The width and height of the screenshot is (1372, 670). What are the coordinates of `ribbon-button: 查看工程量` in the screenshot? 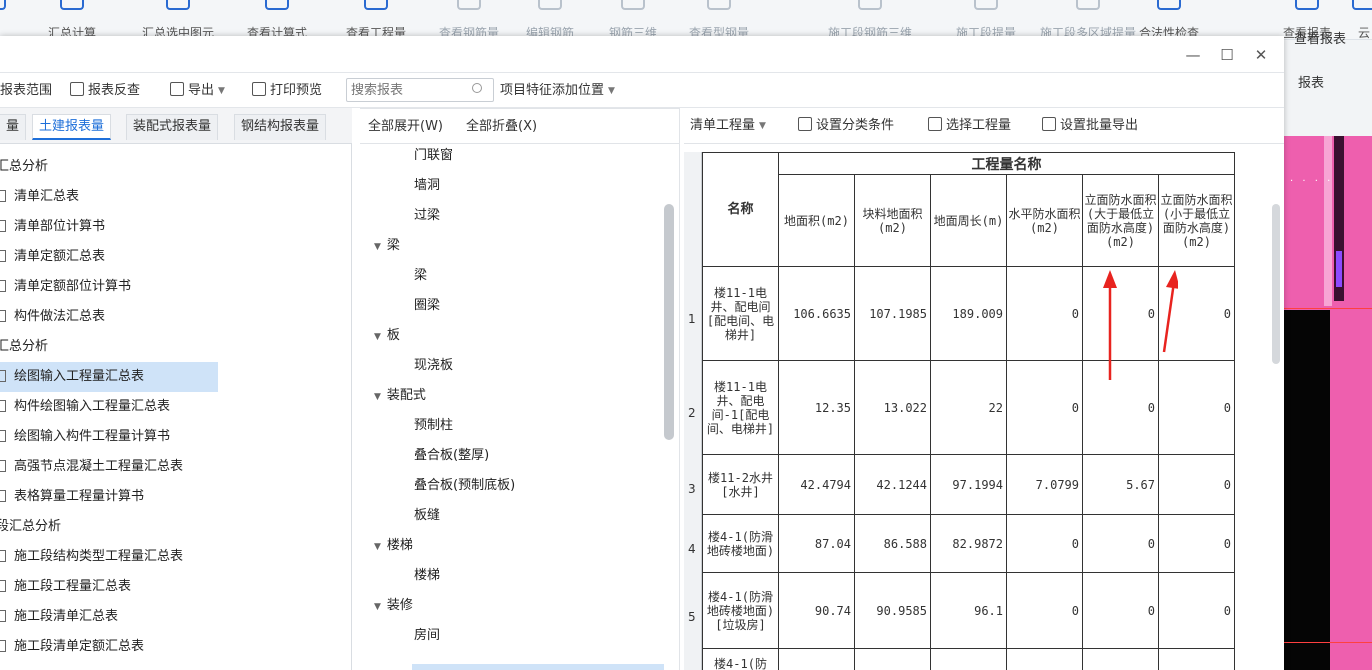 It's located at (376, 20).